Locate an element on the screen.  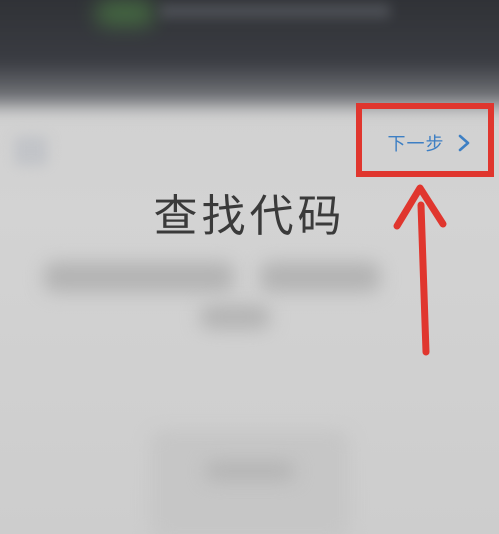
status-indicator-blurred is located at coordinates (125, 13).